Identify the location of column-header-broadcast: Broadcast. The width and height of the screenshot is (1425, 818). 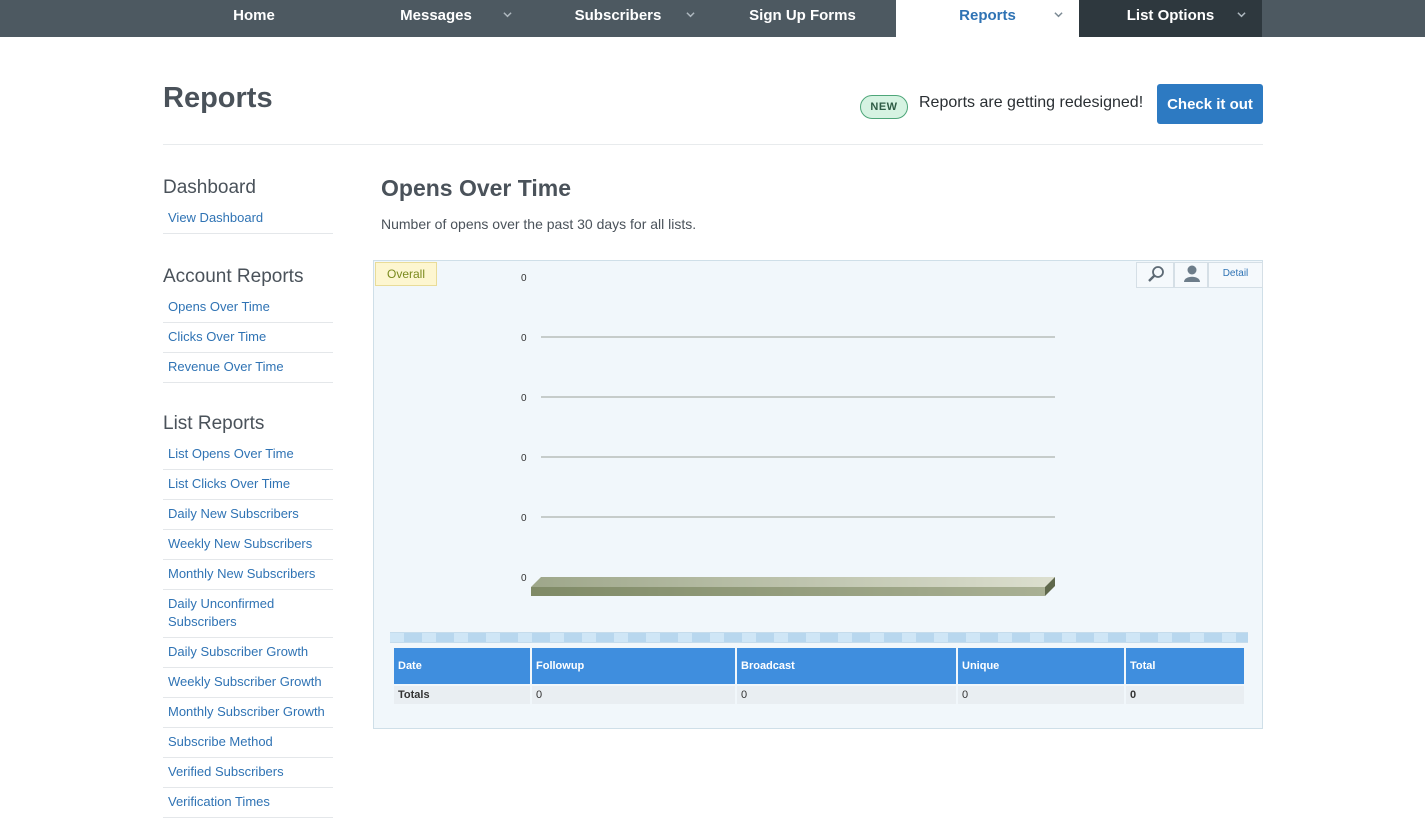
(846, 666).